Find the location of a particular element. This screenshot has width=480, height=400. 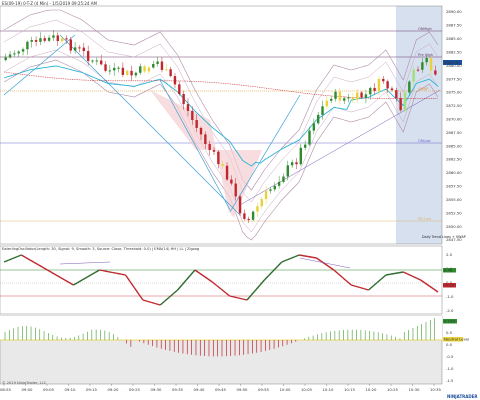

session-shade is located at coordinates (419, 125).